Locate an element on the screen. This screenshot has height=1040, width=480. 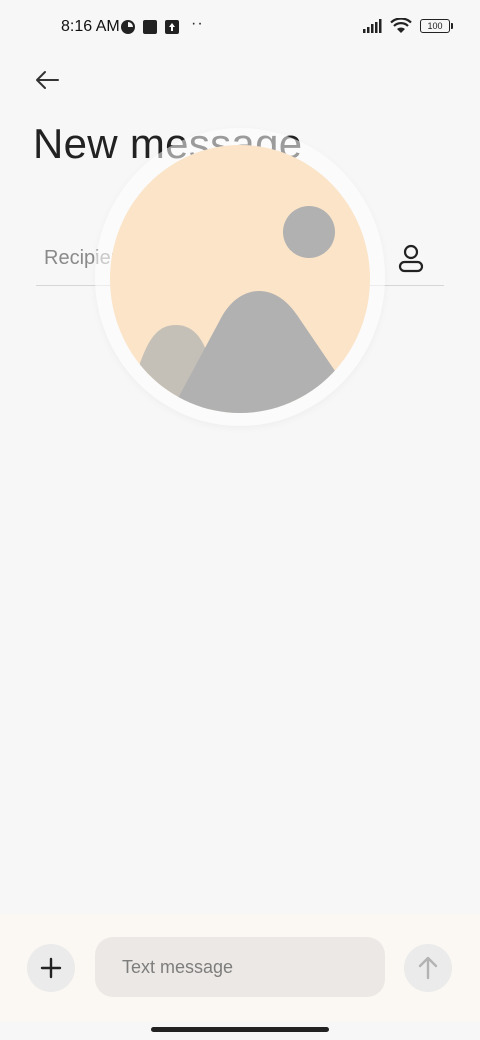
status-bar: 8:16 AM ·· 100 is located at coordinates (240, 28).